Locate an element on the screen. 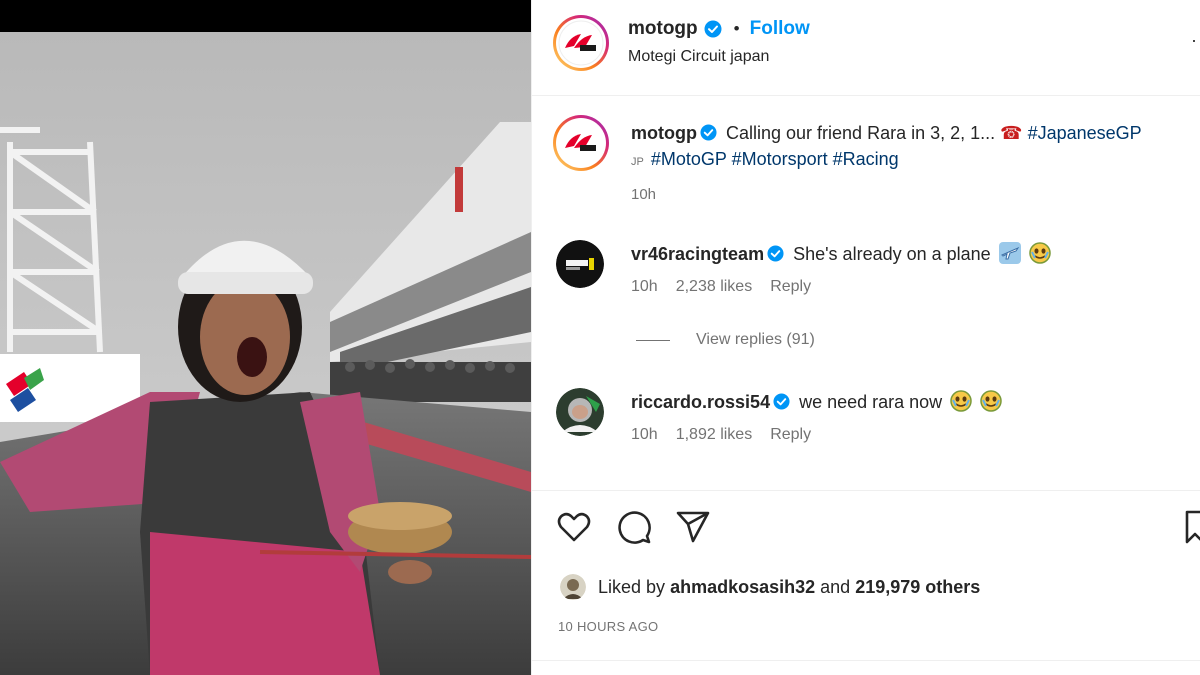 This screenshot has height=675, width=1200. caption-avatar is located at coordinates (581, 143).